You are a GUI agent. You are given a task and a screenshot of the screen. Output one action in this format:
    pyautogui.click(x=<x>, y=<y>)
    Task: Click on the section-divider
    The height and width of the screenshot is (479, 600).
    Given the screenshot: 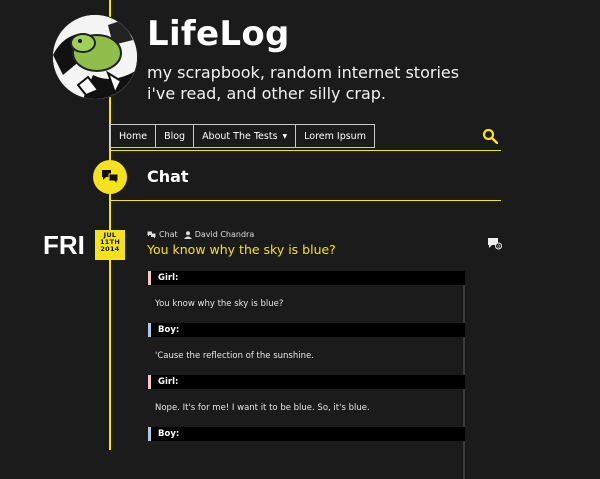 What is the action you would take?
    pyautogui.click(x=305, y=200)
    